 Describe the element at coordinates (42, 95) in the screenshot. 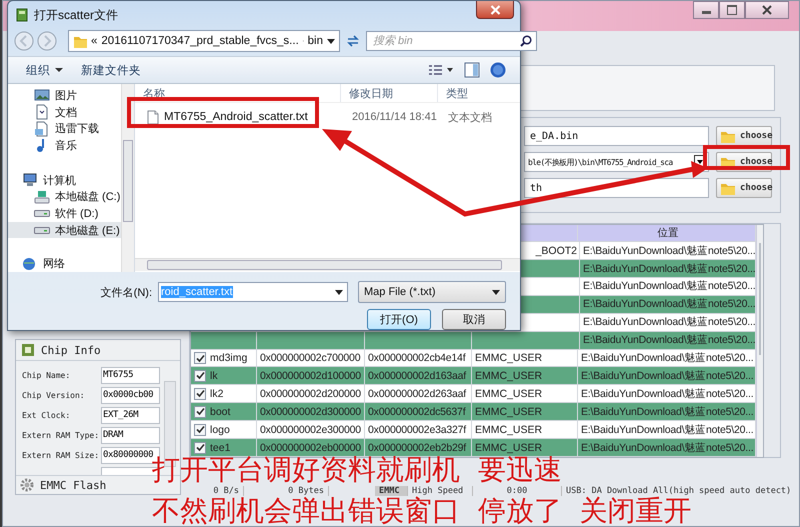

I see `picture-icon` at that location.